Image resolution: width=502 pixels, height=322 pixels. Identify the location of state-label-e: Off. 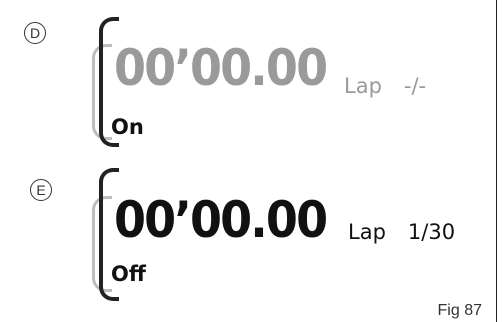
(128, 274).